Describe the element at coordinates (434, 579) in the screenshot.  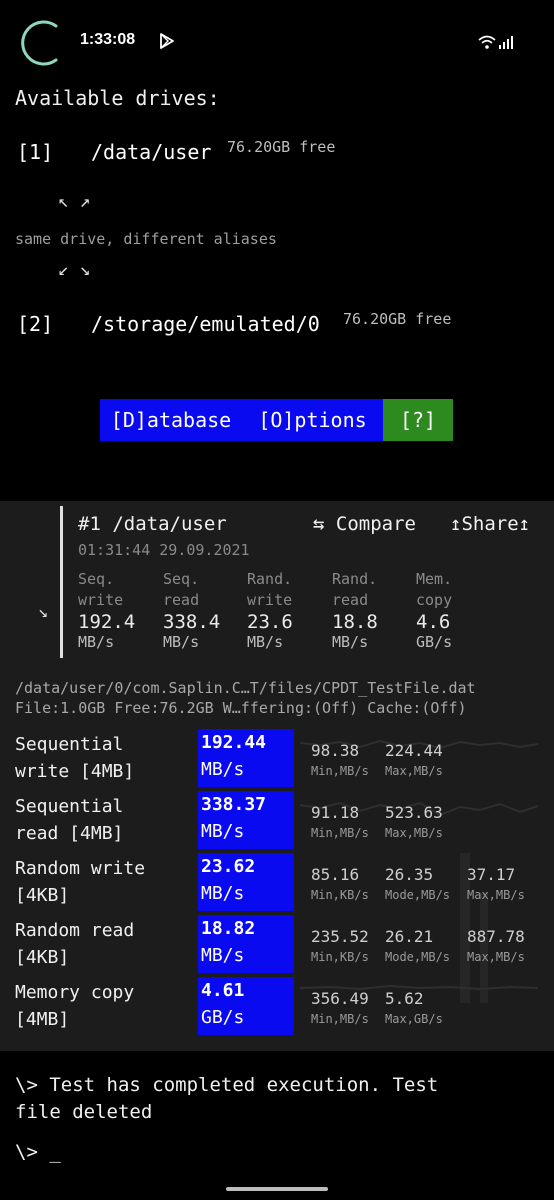
I see `summary-label-1: Mem.` at that location.